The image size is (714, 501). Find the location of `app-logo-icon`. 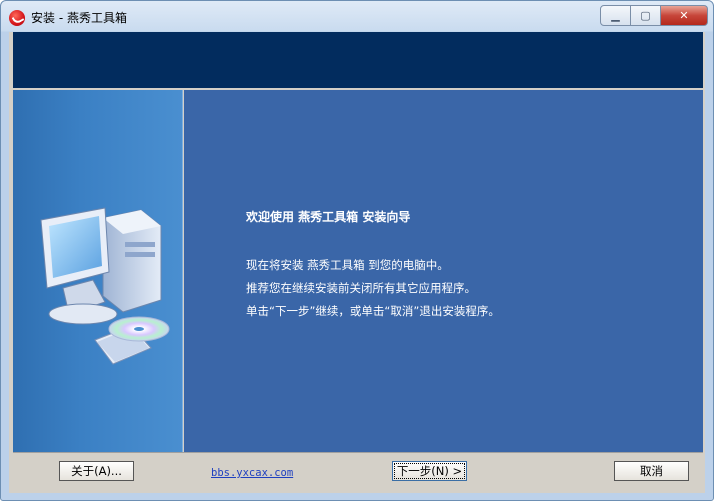

app-logo-icon is located at coordinates (17, 18).